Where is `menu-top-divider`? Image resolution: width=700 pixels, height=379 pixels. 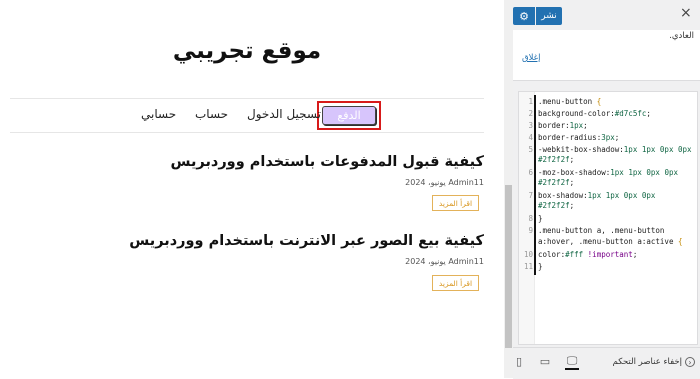
menu-top-divider is located at coordinates (247, 98).